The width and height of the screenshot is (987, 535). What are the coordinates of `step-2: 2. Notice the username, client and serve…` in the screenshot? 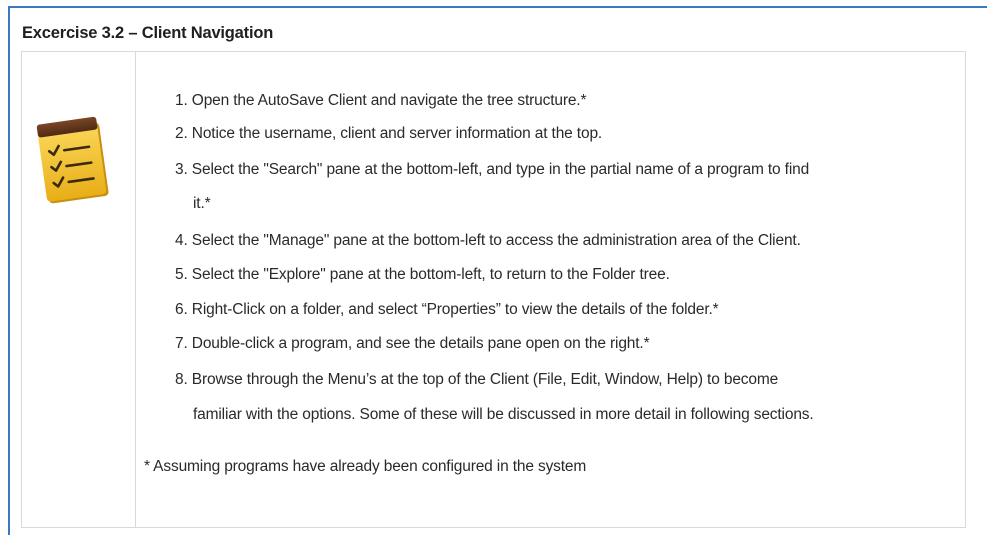 It's located at (389, 133).